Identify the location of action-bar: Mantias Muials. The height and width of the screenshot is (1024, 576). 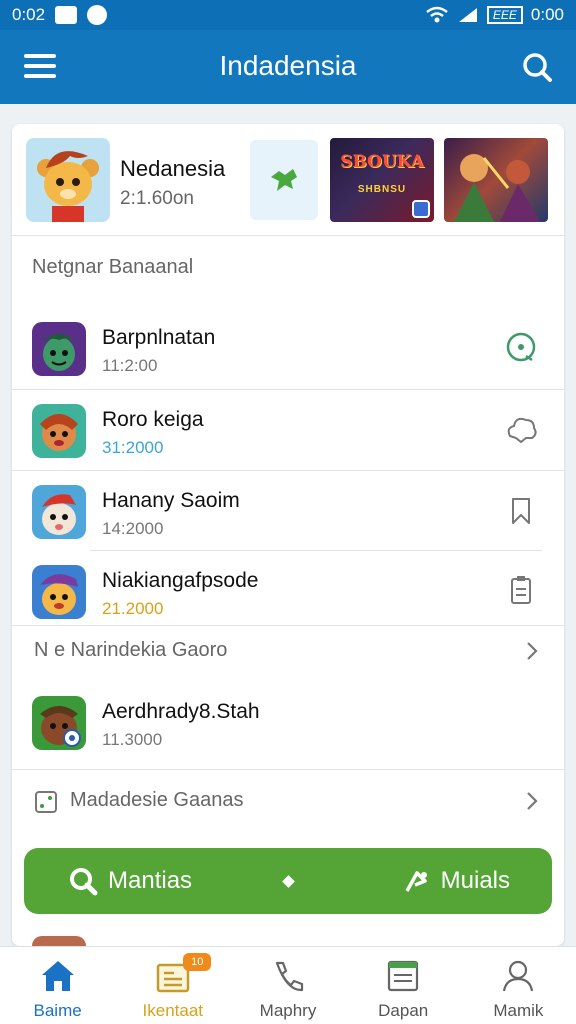
(288, 881).